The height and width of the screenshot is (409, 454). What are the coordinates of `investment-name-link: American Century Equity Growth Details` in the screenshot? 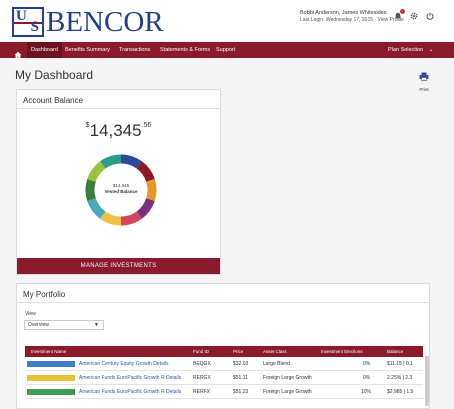 It's located at (123, 364).